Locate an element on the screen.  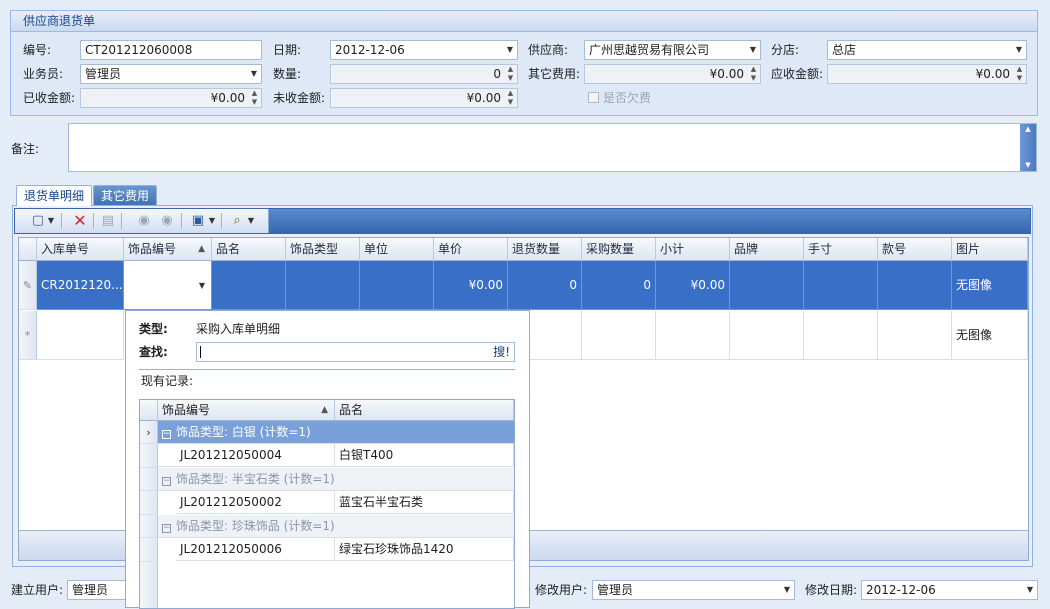
col-header: 品牌 is located at coordinates (767, 249).